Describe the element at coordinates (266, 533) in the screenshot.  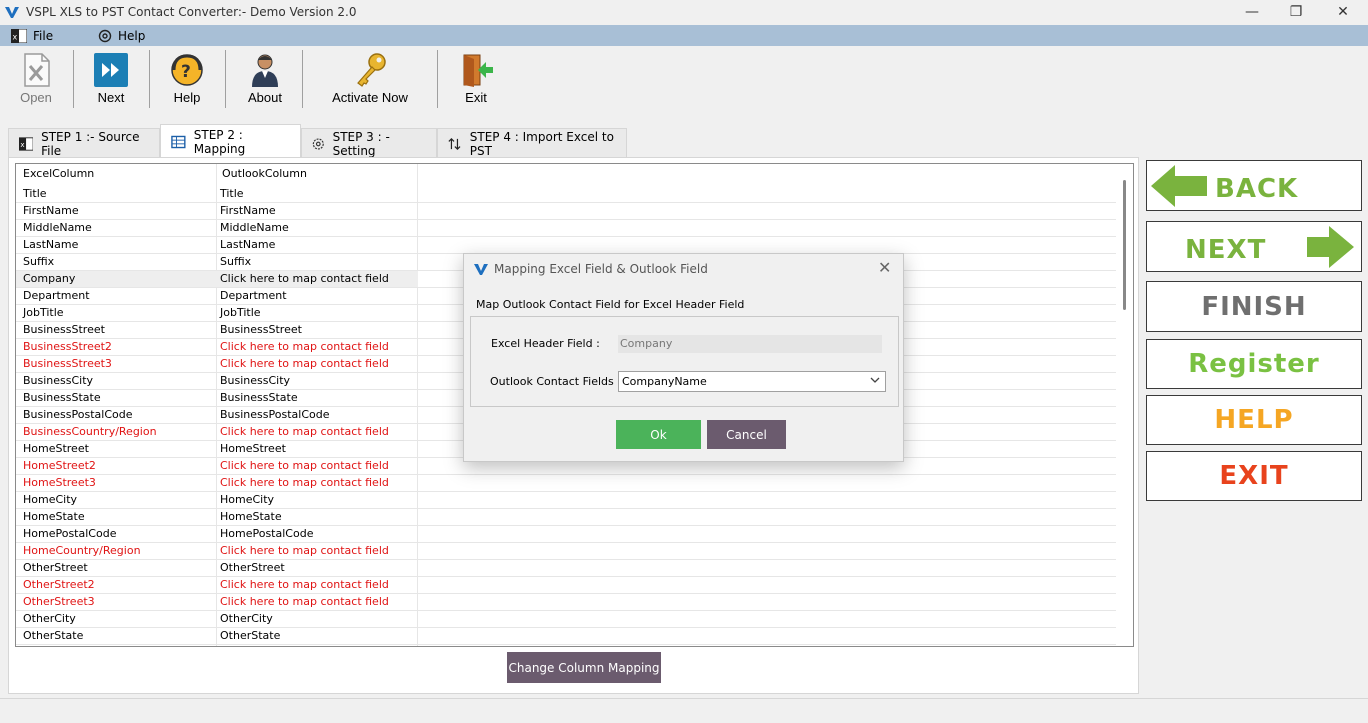
I see `outlook-column-cell: HomePostalCode` at that location.